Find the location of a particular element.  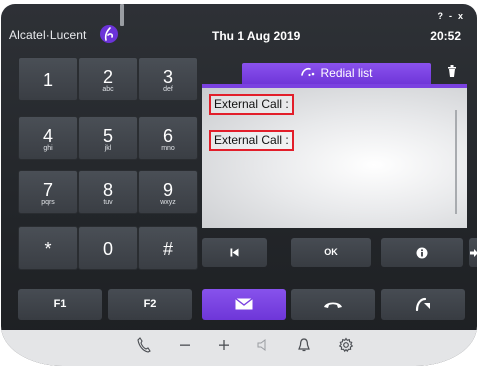

key-4: 4 ghi is located at coordinates (48, 138).